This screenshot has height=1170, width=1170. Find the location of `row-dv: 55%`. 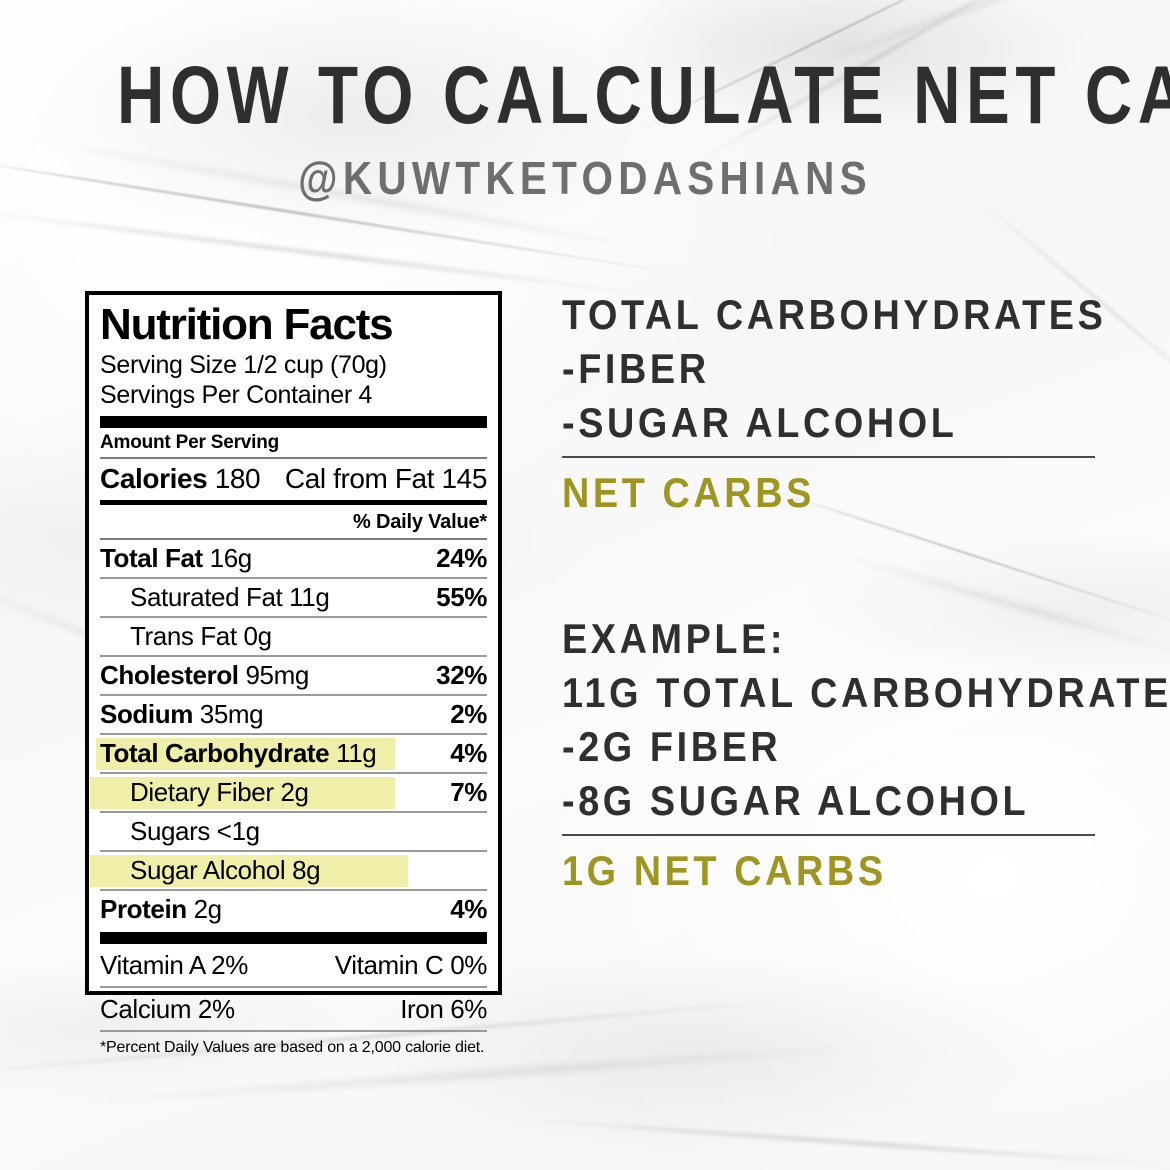

row-dv: 55% is located at coordinates (461, 597).